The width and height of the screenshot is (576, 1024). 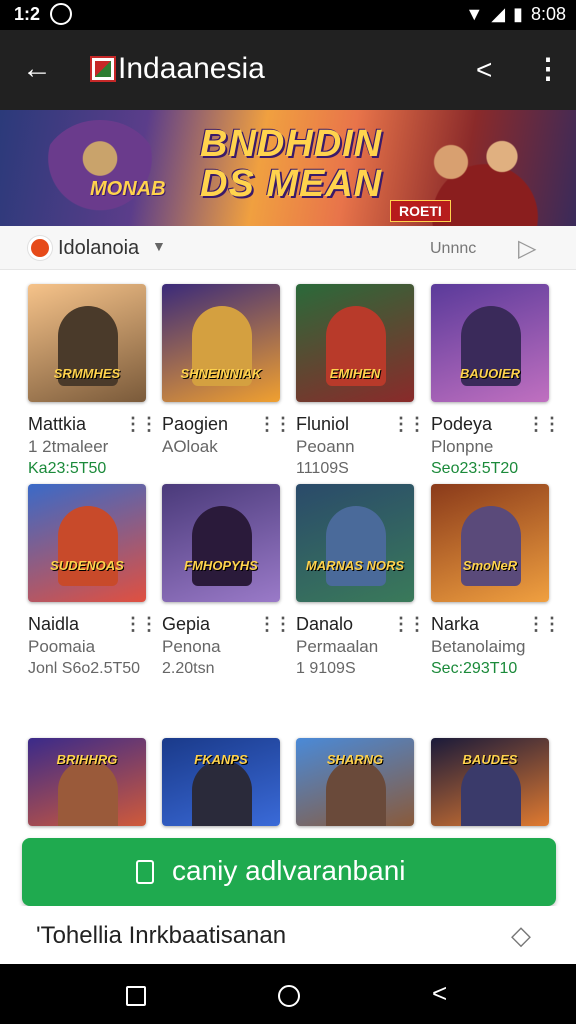 I want to click on recent-apps-icon, so click(x=136, y=996).